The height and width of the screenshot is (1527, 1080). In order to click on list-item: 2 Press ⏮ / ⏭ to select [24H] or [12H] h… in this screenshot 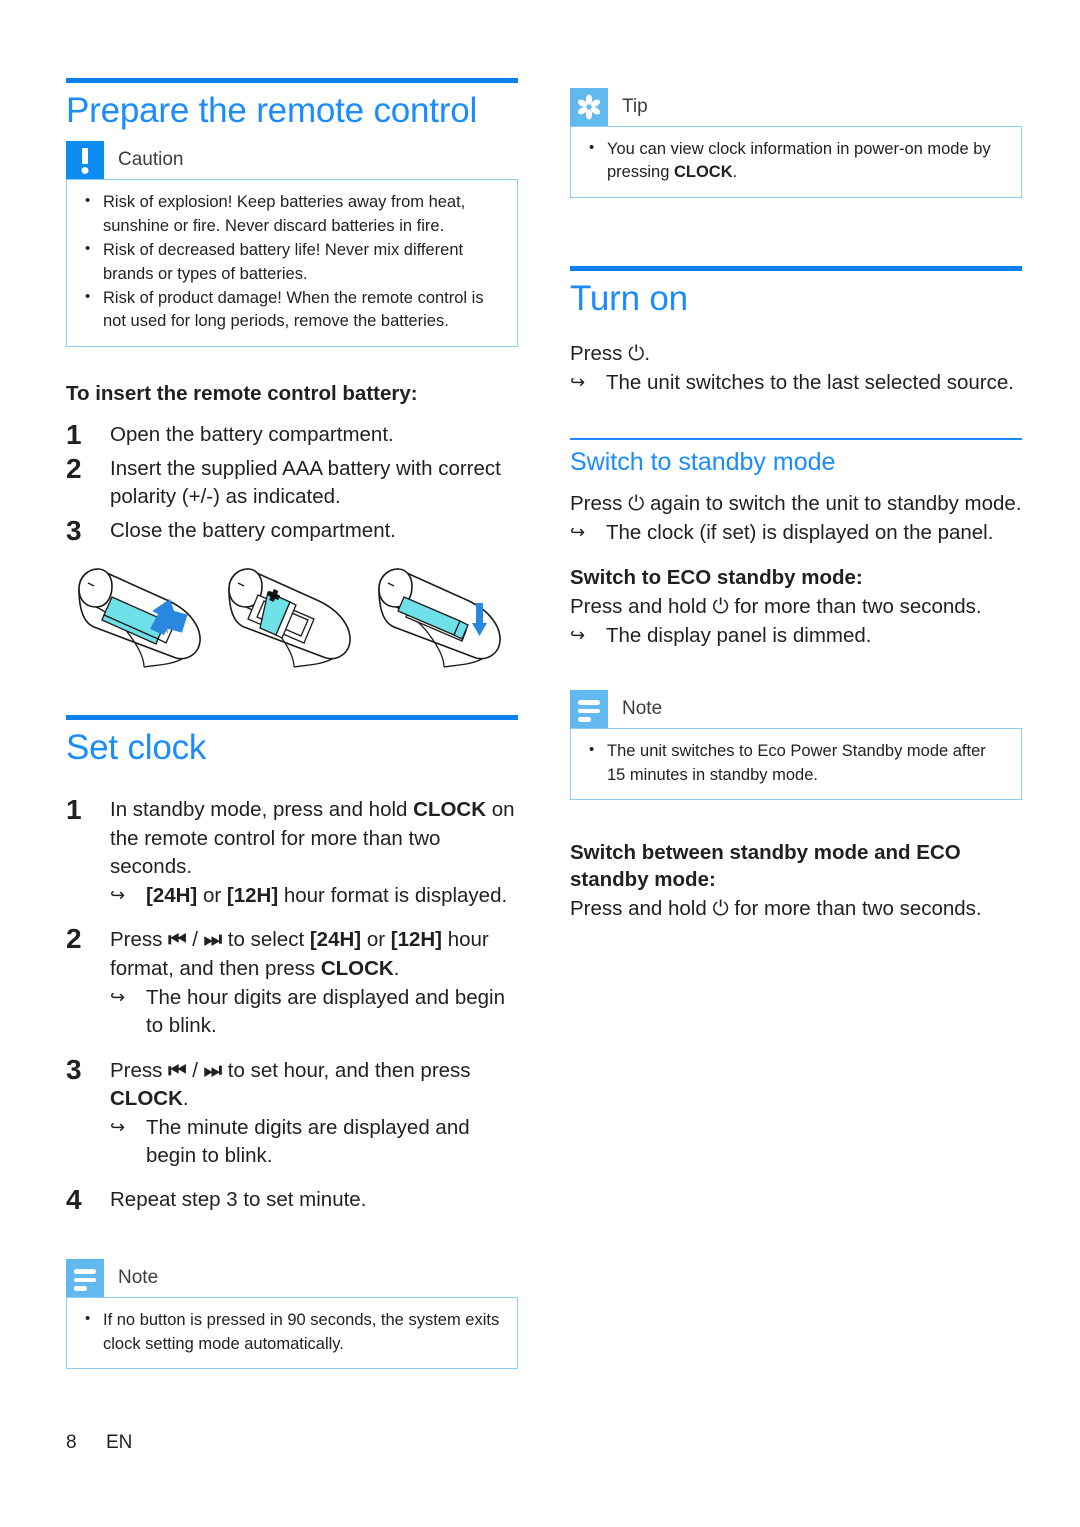, I will do `click(292, 982)`.